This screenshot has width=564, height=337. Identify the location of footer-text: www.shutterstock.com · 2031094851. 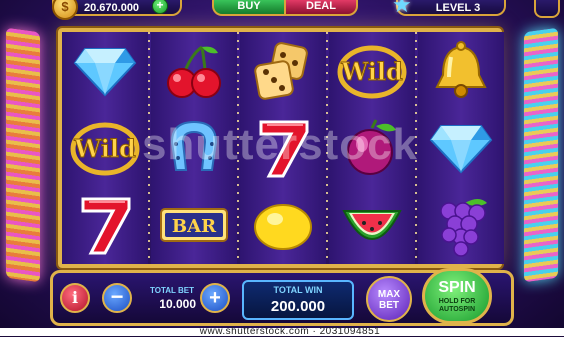
(290, 331).